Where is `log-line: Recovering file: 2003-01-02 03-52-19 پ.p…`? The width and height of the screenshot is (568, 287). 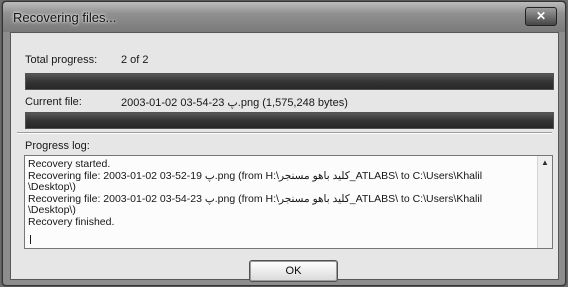 log-line: Recovering file: 2003-01-02 03-52-19 پ.p… is located at coordinates (255, 175).